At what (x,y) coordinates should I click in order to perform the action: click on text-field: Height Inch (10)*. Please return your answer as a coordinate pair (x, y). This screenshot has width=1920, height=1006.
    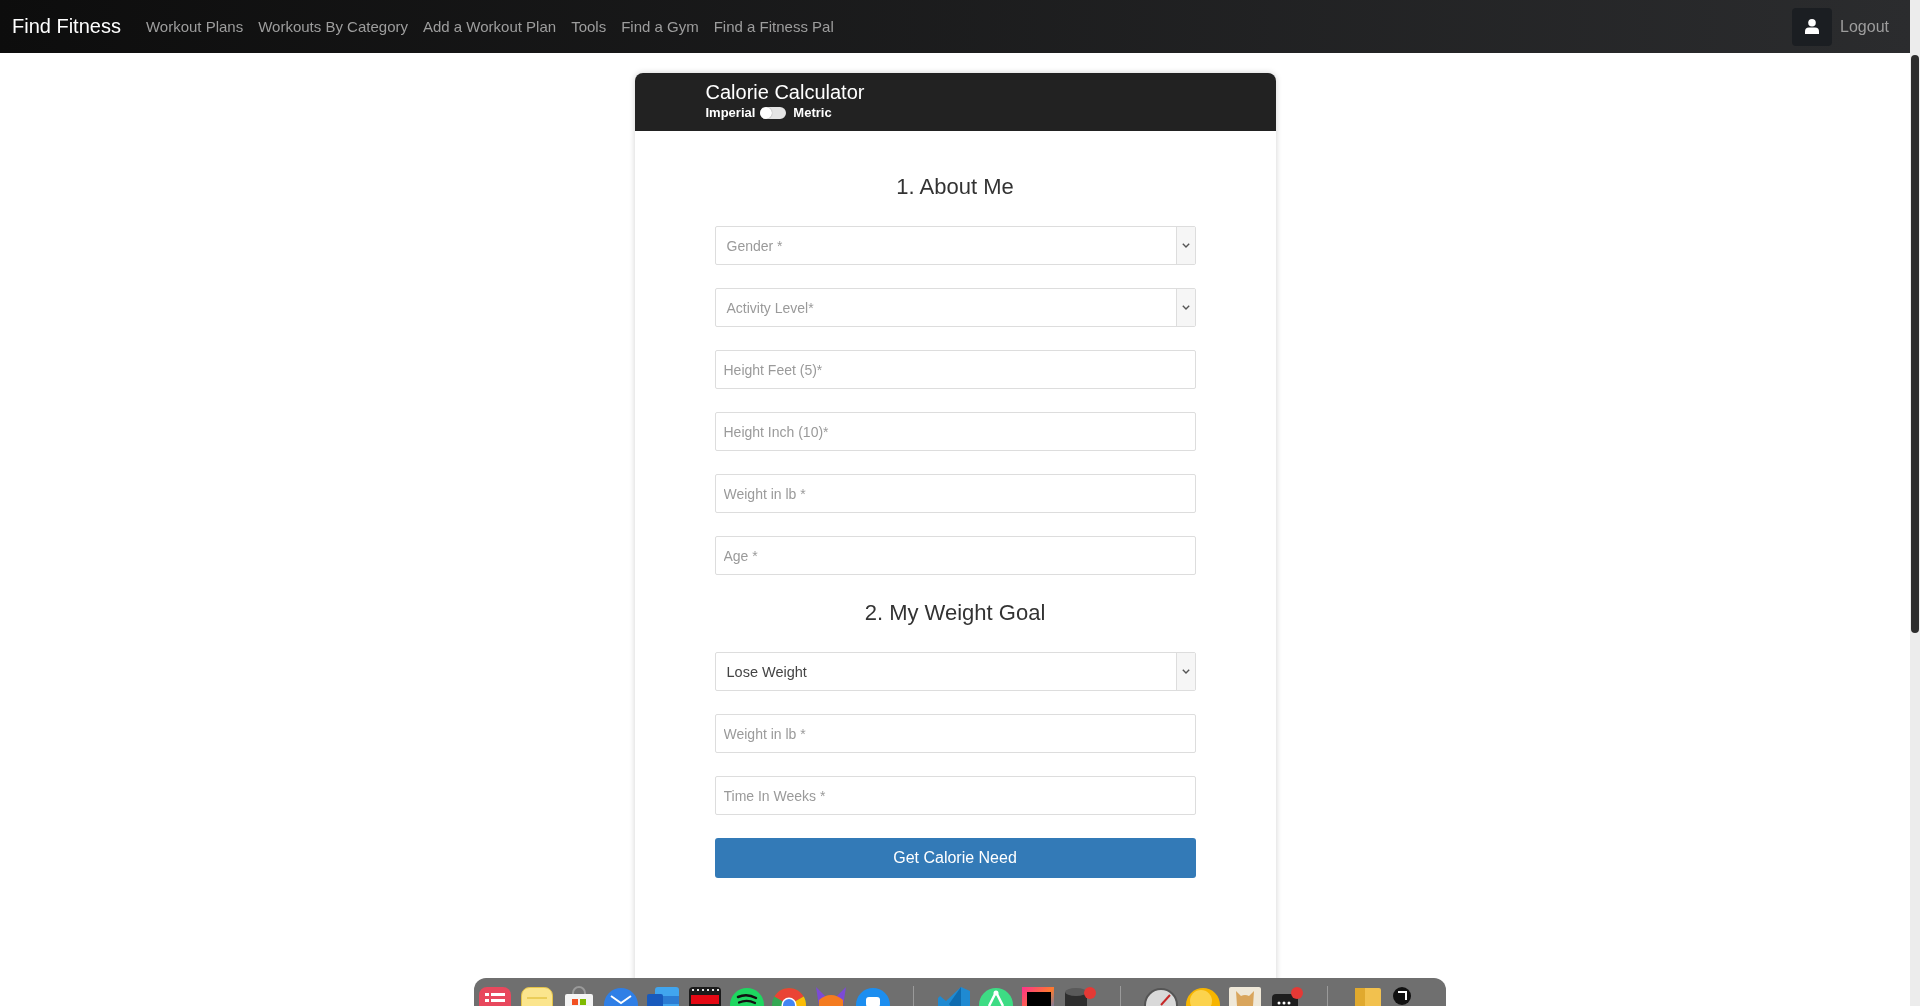
    Looking at the image, I should click on (955, 431).